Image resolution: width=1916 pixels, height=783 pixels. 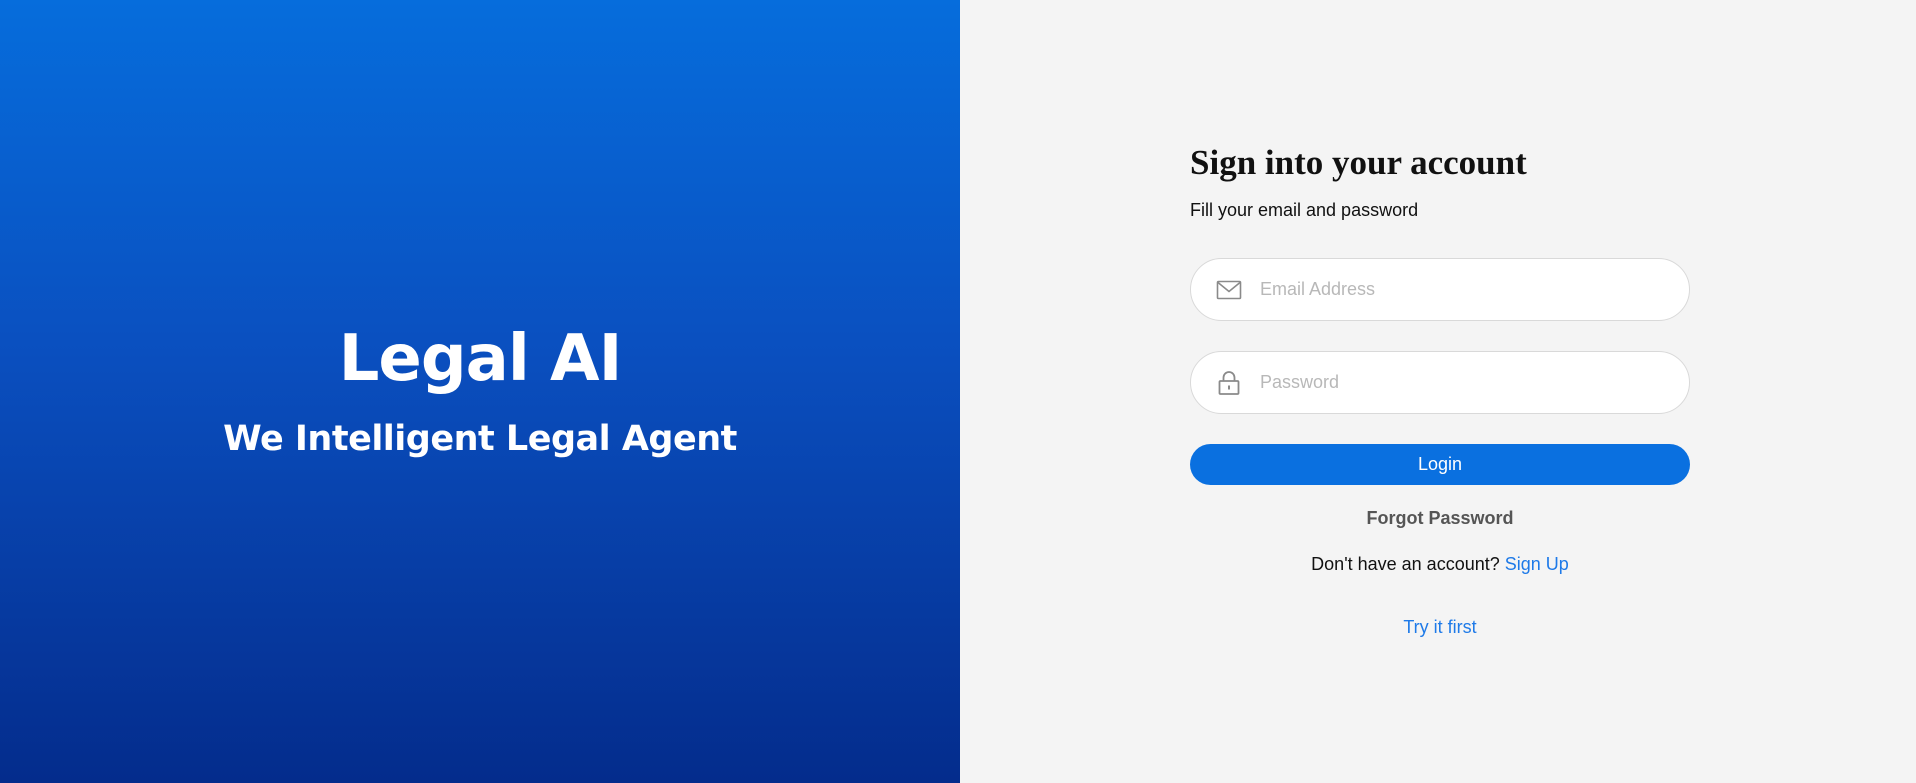 I want to click on form-title: Sign into your account, so click(x=1358, y=162).